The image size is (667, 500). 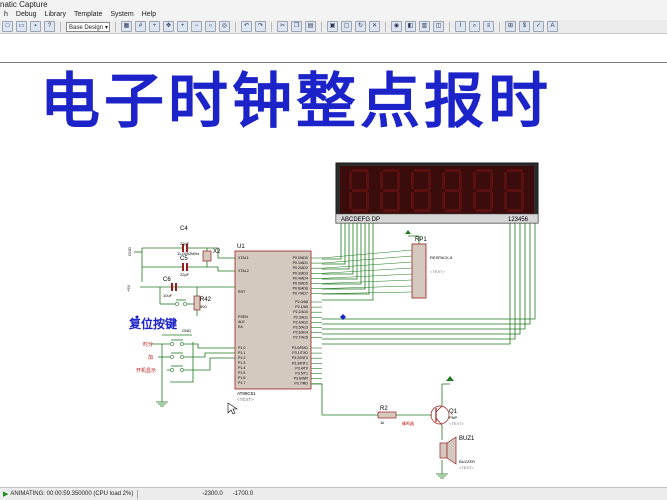 What do you see at coordinates (300, 353) in the screenshot?
I see `u1-pin-p3: P3.1/TXD` at bounding box center [300, 353].